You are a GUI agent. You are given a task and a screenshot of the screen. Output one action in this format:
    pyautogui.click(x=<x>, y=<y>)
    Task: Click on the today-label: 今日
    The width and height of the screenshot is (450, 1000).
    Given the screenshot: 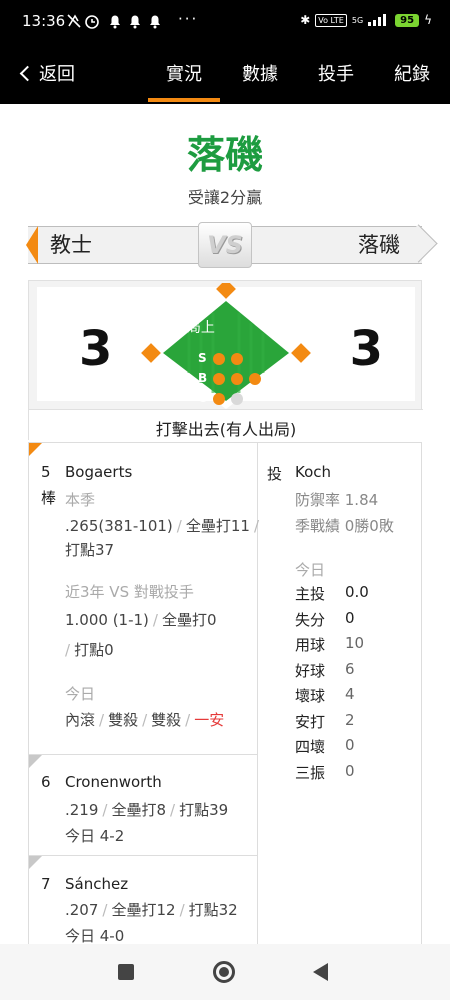 What is the action you would take?
    pyautogui.click(x=80, y=694)
    